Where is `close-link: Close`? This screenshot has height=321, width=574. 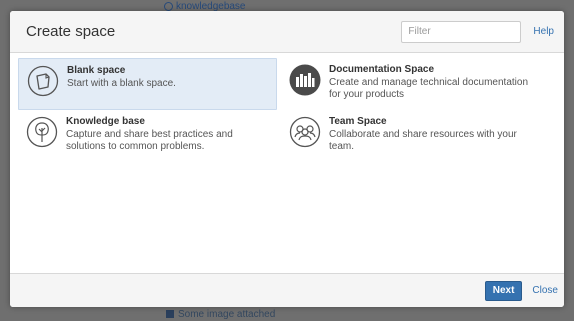
close-link: Close is located at coordinates (545, 290).